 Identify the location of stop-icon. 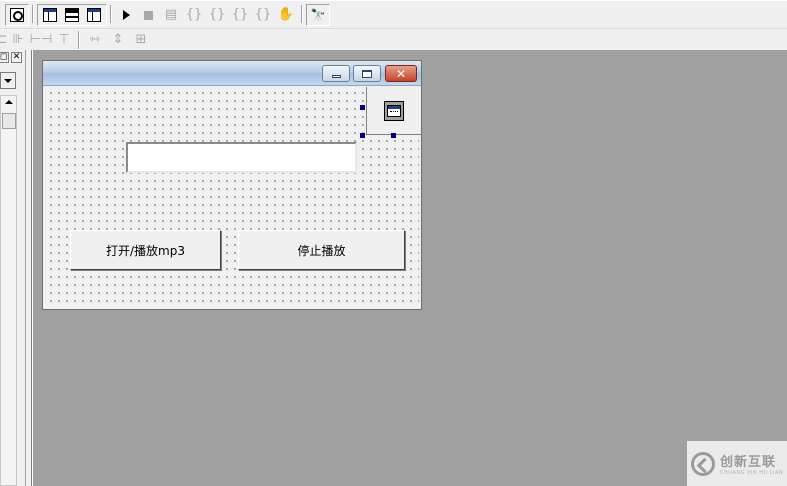
(148, 15).